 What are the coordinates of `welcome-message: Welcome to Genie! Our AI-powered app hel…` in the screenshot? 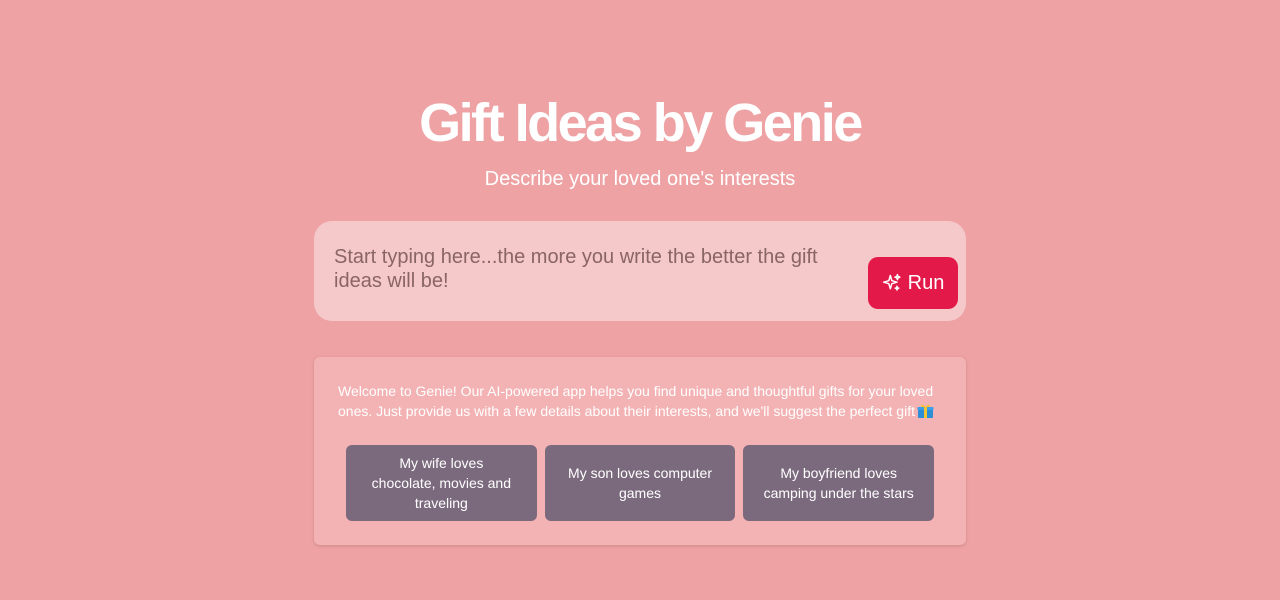 It's located at (644, 402).